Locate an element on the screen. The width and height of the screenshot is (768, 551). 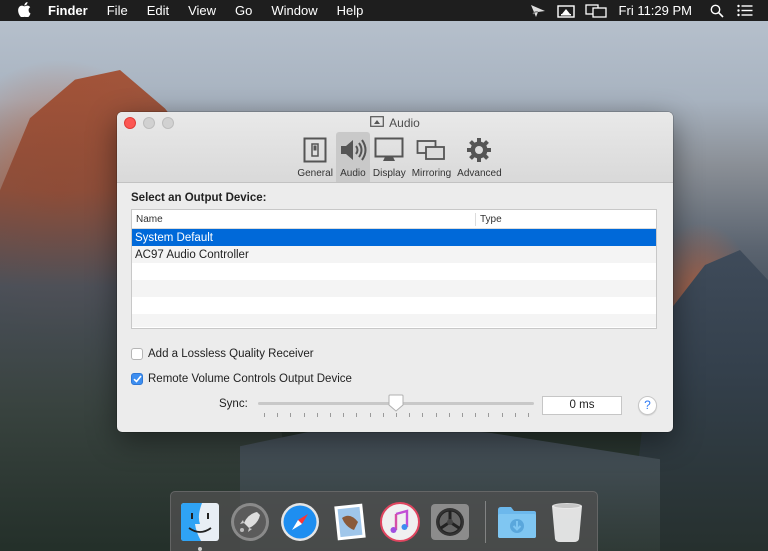
notification-center-icon is located at coordinates (745, 11).